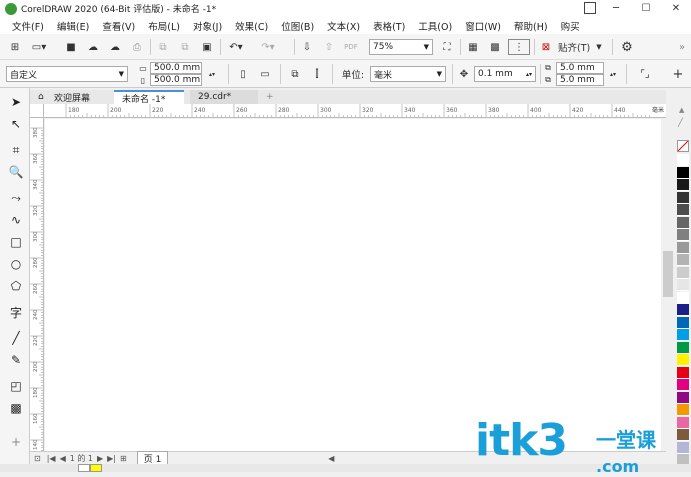 Image resolution: width=691 pixels, height=477 pixels. I want to click on vertical-scrollbar, so click(668, 285).